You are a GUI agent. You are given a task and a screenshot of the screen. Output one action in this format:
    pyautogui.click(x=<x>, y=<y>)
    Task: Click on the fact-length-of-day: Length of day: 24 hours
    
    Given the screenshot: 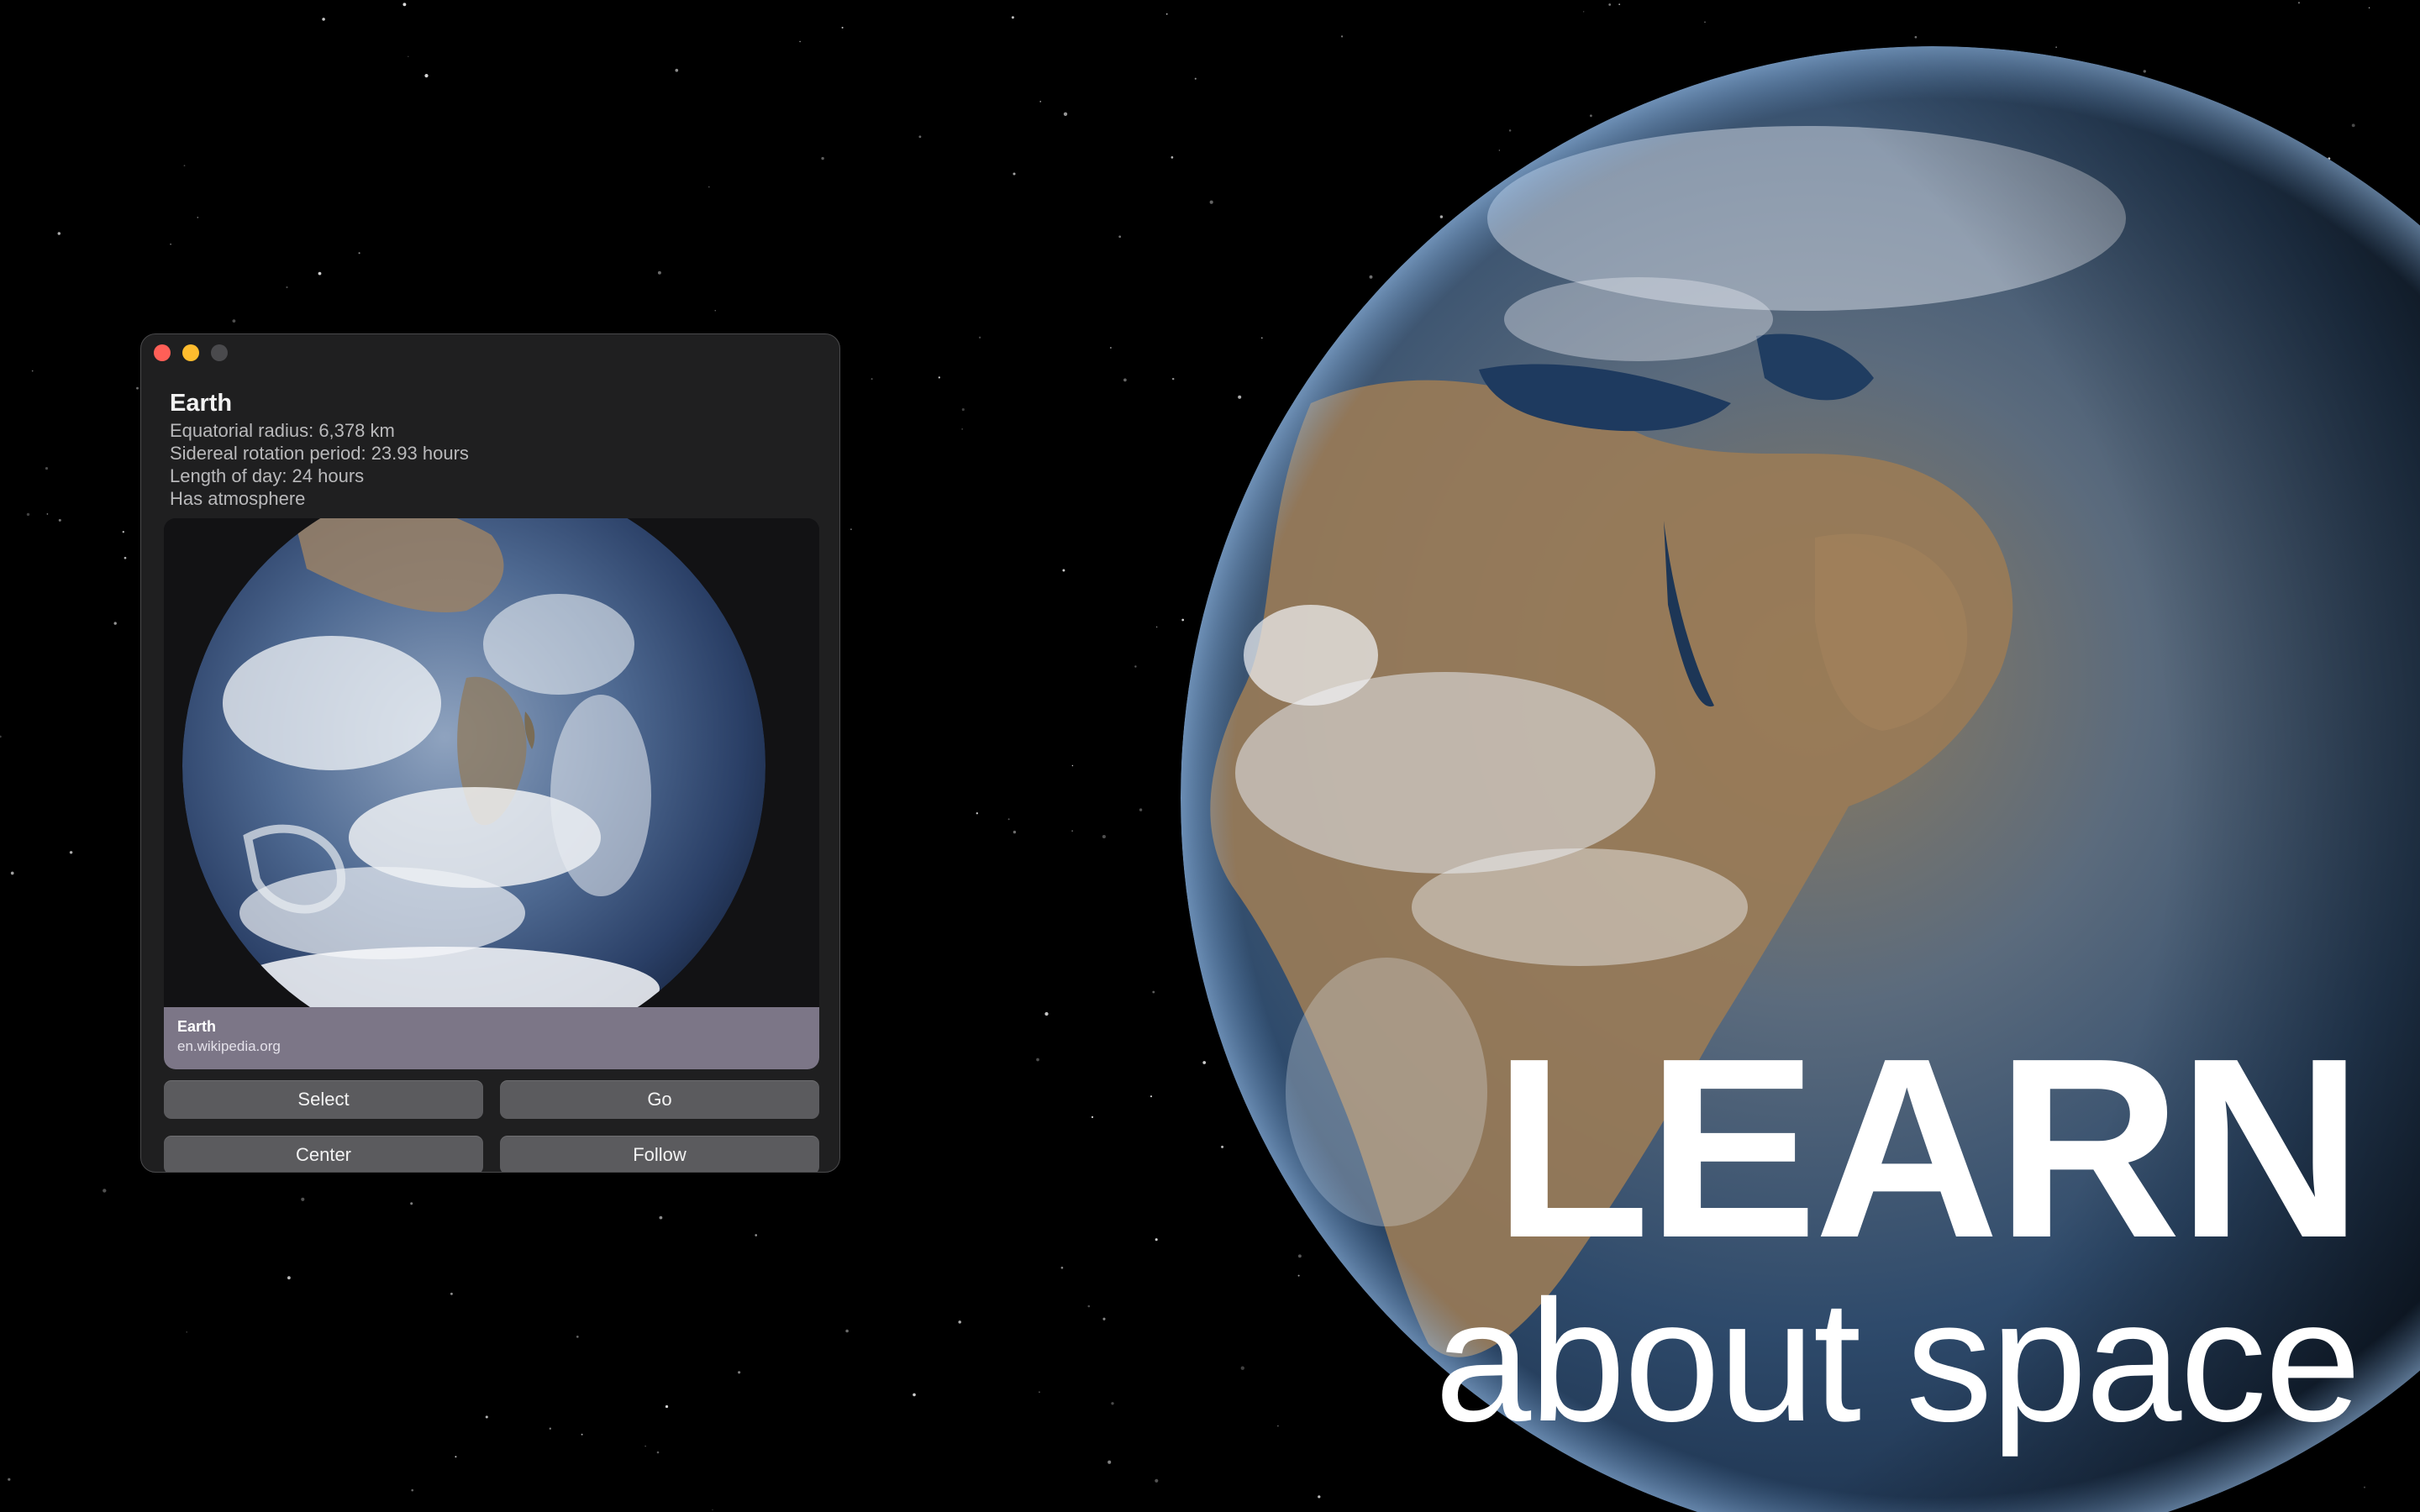 What is the action you would take?
    pyautogui.click(x=268, y=475)
    